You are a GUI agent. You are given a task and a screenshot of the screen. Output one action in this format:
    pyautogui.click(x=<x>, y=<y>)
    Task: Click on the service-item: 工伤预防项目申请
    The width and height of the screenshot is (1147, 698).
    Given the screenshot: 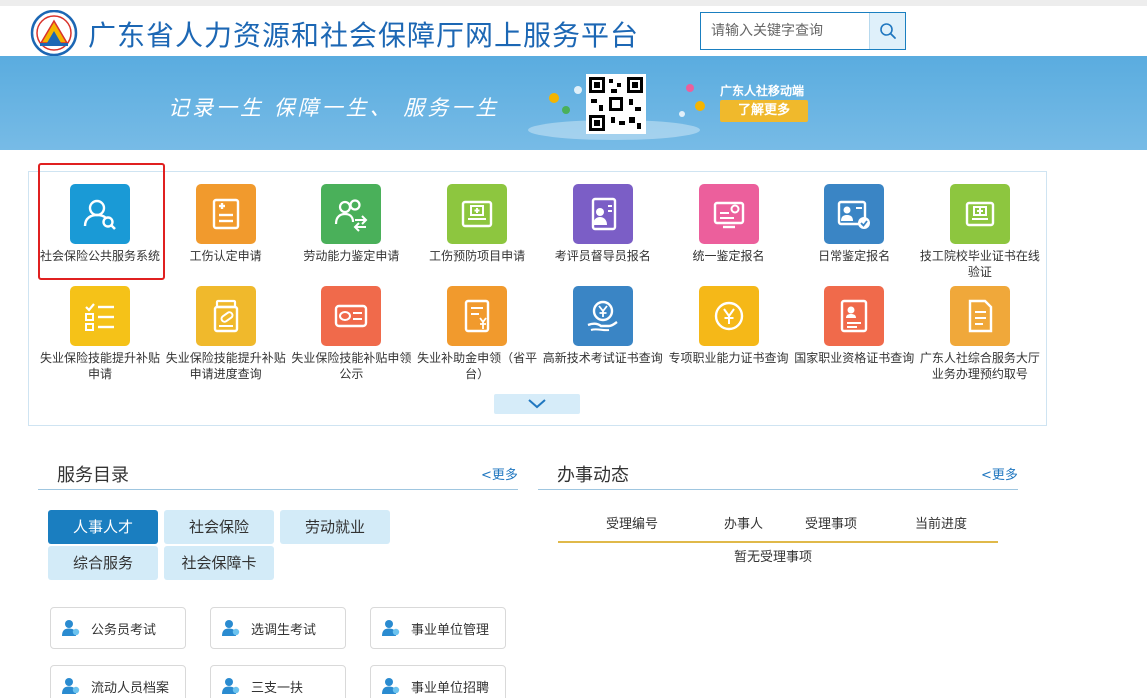 What is the action you would take?
    pyautogui.click(x=477, y=224)
    